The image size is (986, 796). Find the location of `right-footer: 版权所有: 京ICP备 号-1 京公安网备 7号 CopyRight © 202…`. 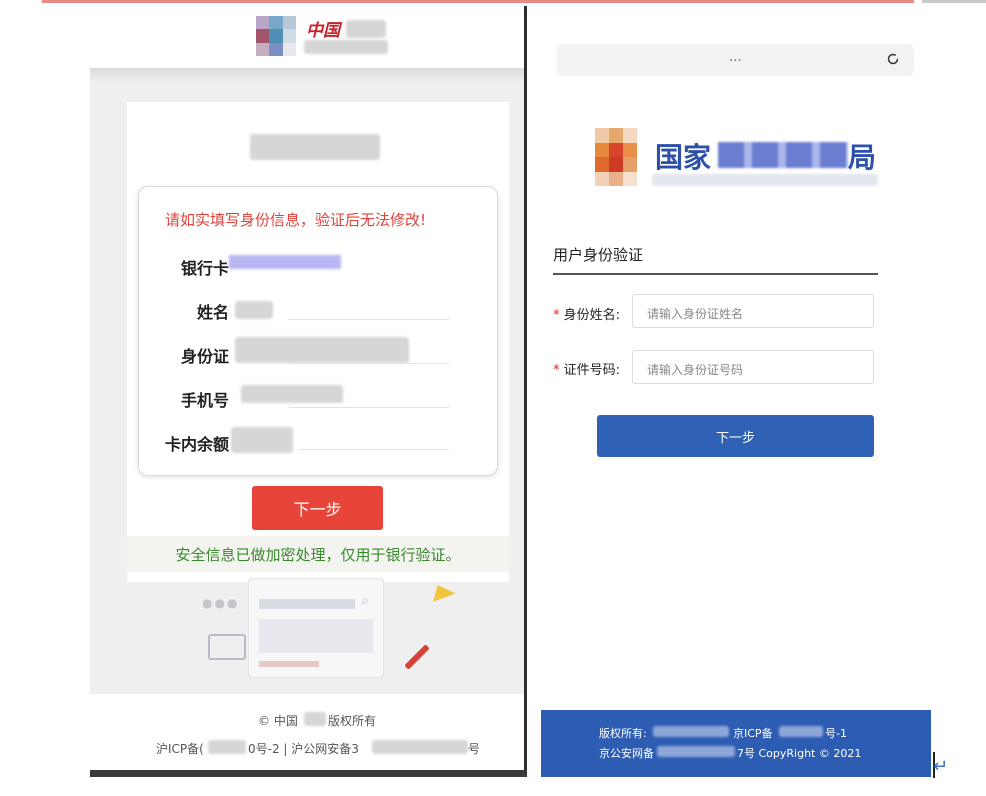

right-footer: 版权所有: 京ICP备 号-1 京公安网备 7号 CopyRight © 202… is located at coordinates (736, 743).